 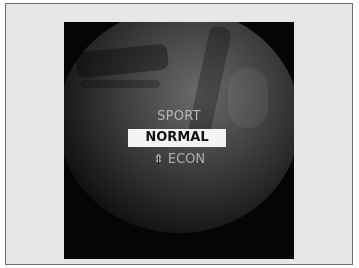 I want to click on leaf-icon, so click(x=158, y=158).